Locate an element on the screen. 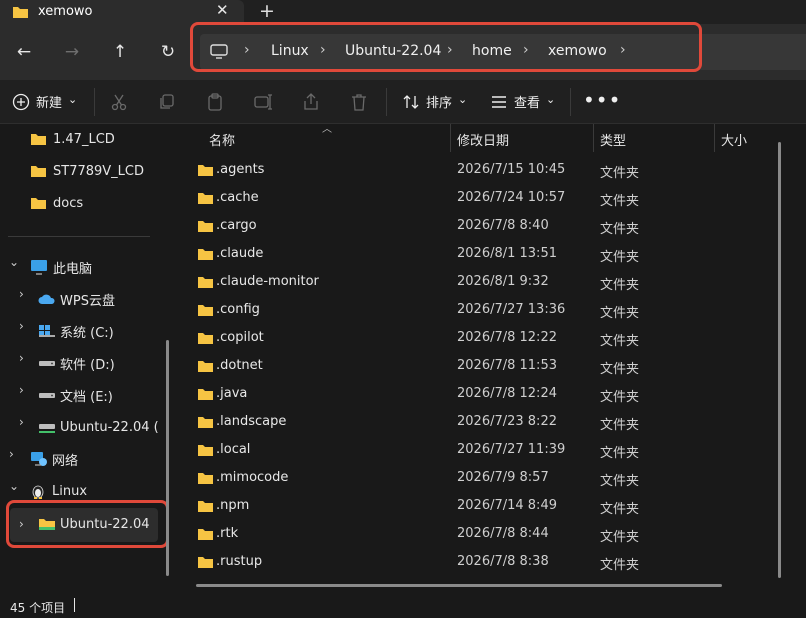 Image resolution: width=806 pixels, height=618 pixels. file-row: .dotnet 2026/7/8 11:53 文件夹 is located at coordinates (478, 366).